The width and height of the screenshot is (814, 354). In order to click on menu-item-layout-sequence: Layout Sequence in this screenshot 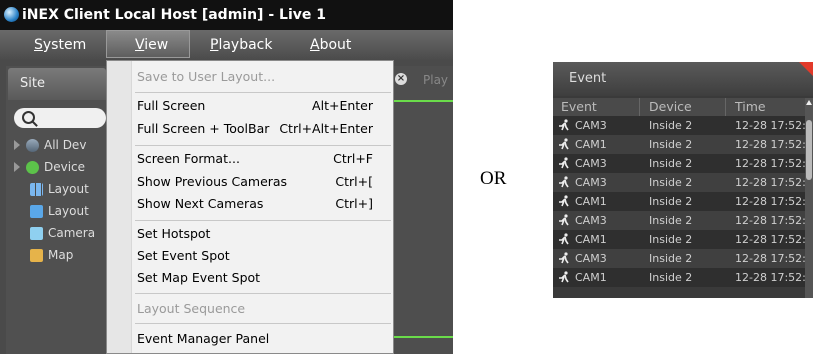, I will do `click(191, 308)`.